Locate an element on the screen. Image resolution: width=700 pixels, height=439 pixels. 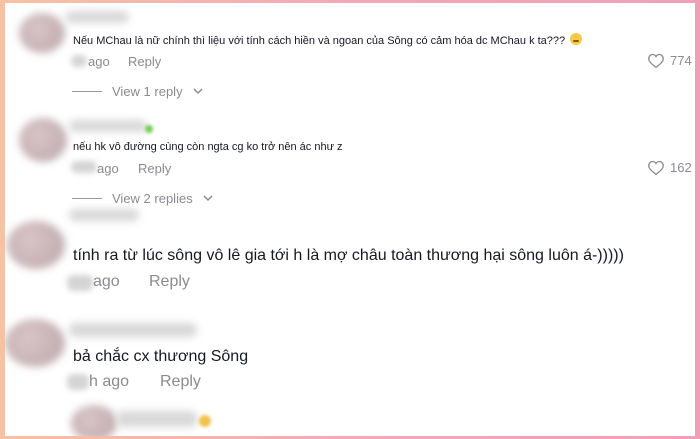
like-button: 774 is located at coordinates (670, 60).